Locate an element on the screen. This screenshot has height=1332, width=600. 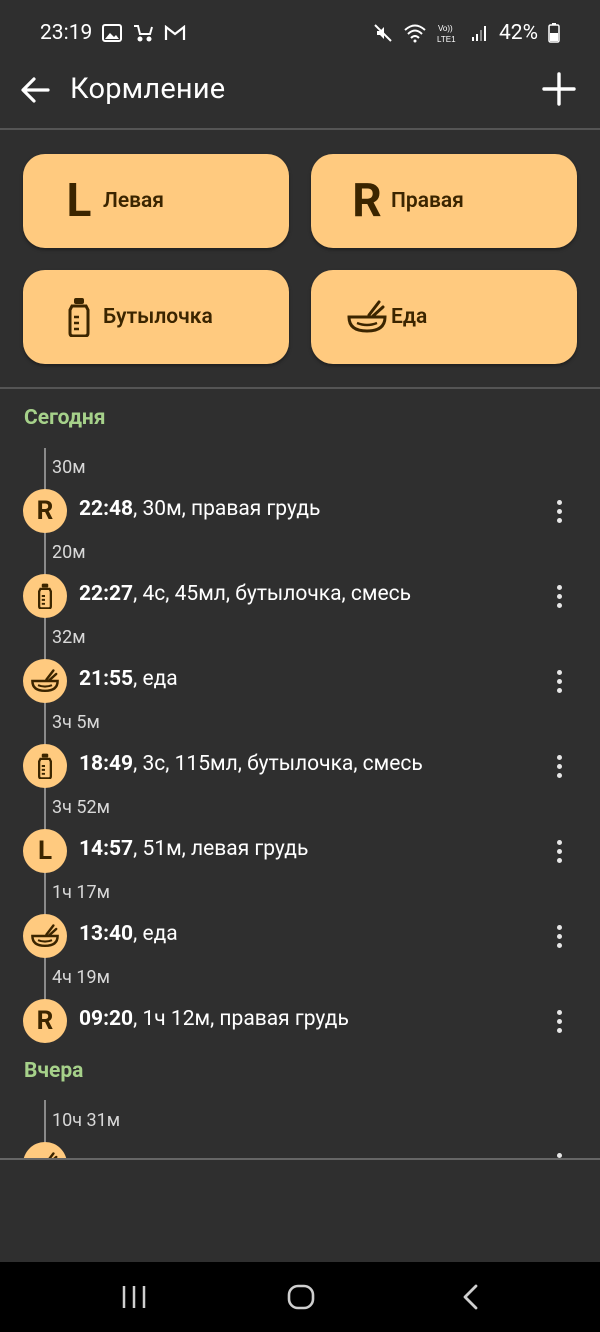
gallery-icon is located at coordinates (112, 33).